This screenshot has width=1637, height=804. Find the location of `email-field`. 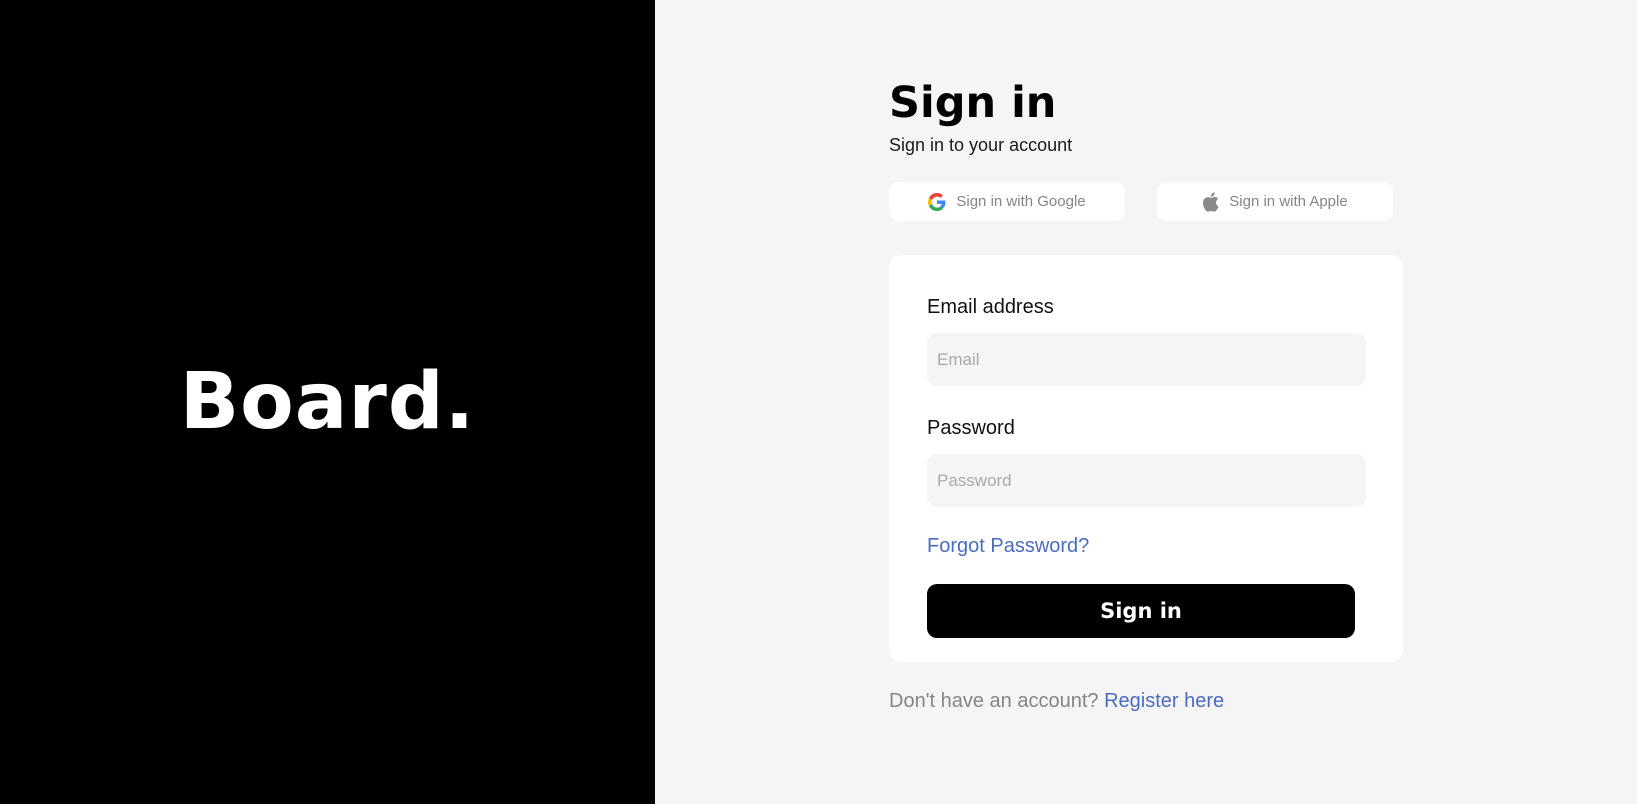

email-field is located at coordinates (1146, 359).